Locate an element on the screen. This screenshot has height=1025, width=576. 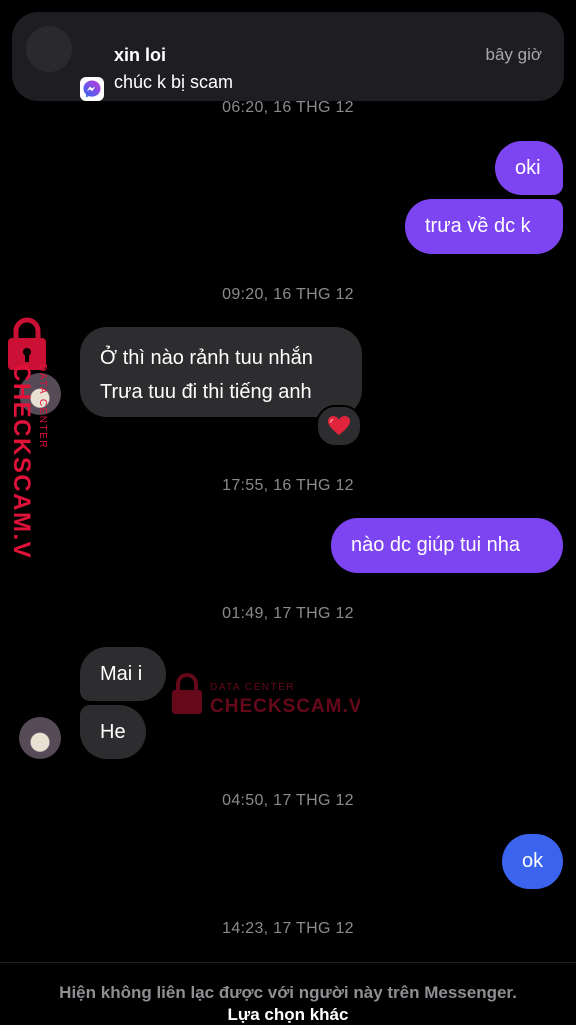
message-text: Mai i is located at coordinates (121, 673).